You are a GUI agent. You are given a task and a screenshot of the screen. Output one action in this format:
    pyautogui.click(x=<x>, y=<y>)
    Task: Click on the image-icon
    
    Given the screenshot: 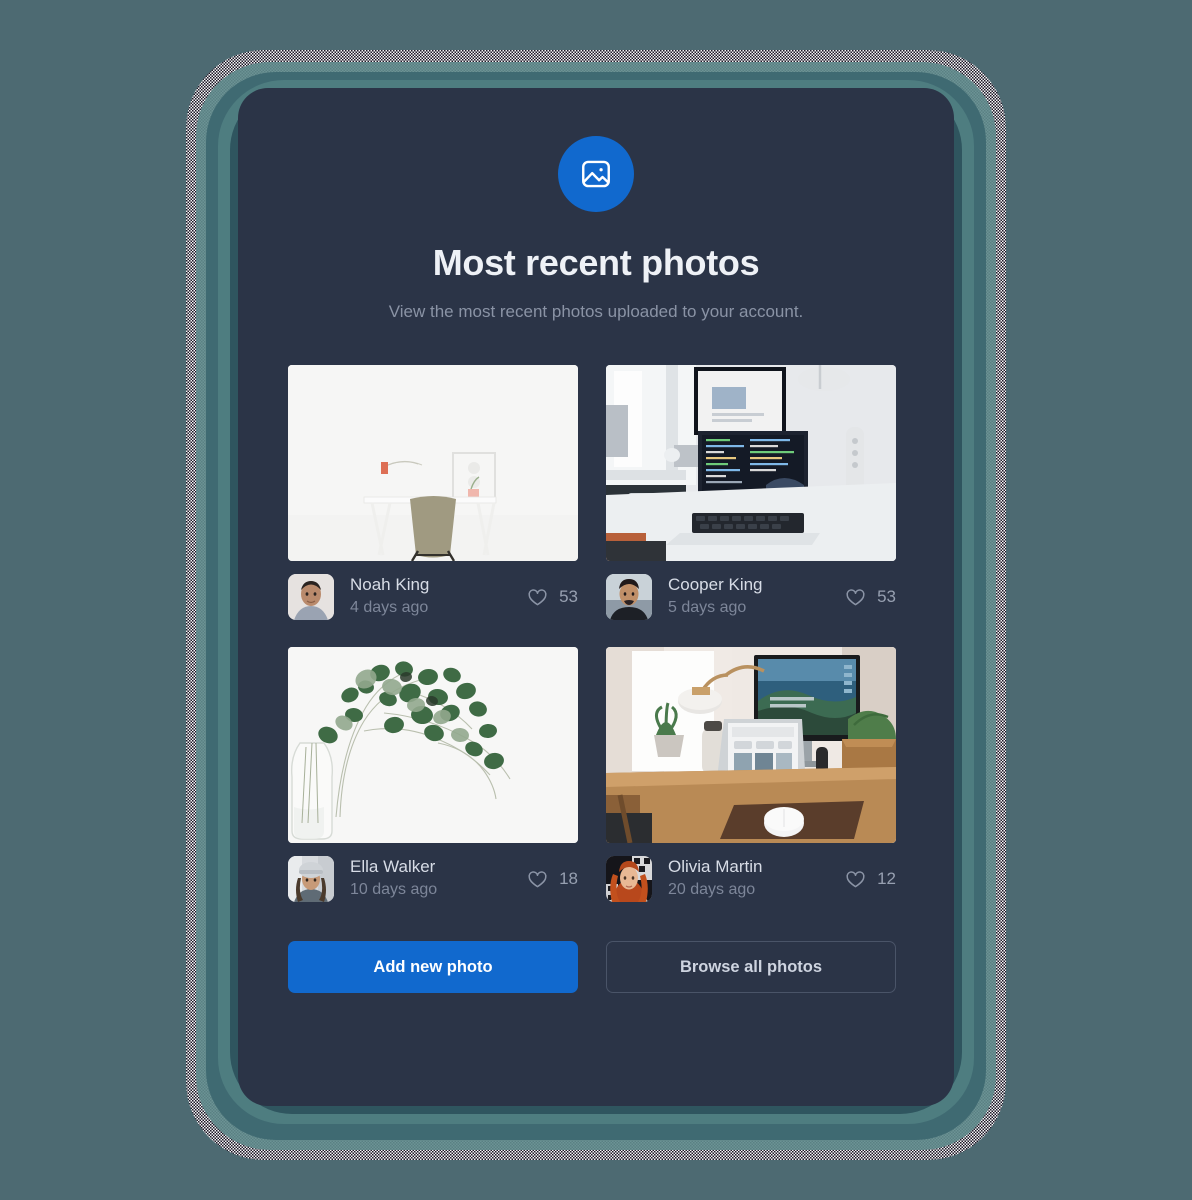 What is the action you would take?
    pyautogui.click(x=596, y=174)
    